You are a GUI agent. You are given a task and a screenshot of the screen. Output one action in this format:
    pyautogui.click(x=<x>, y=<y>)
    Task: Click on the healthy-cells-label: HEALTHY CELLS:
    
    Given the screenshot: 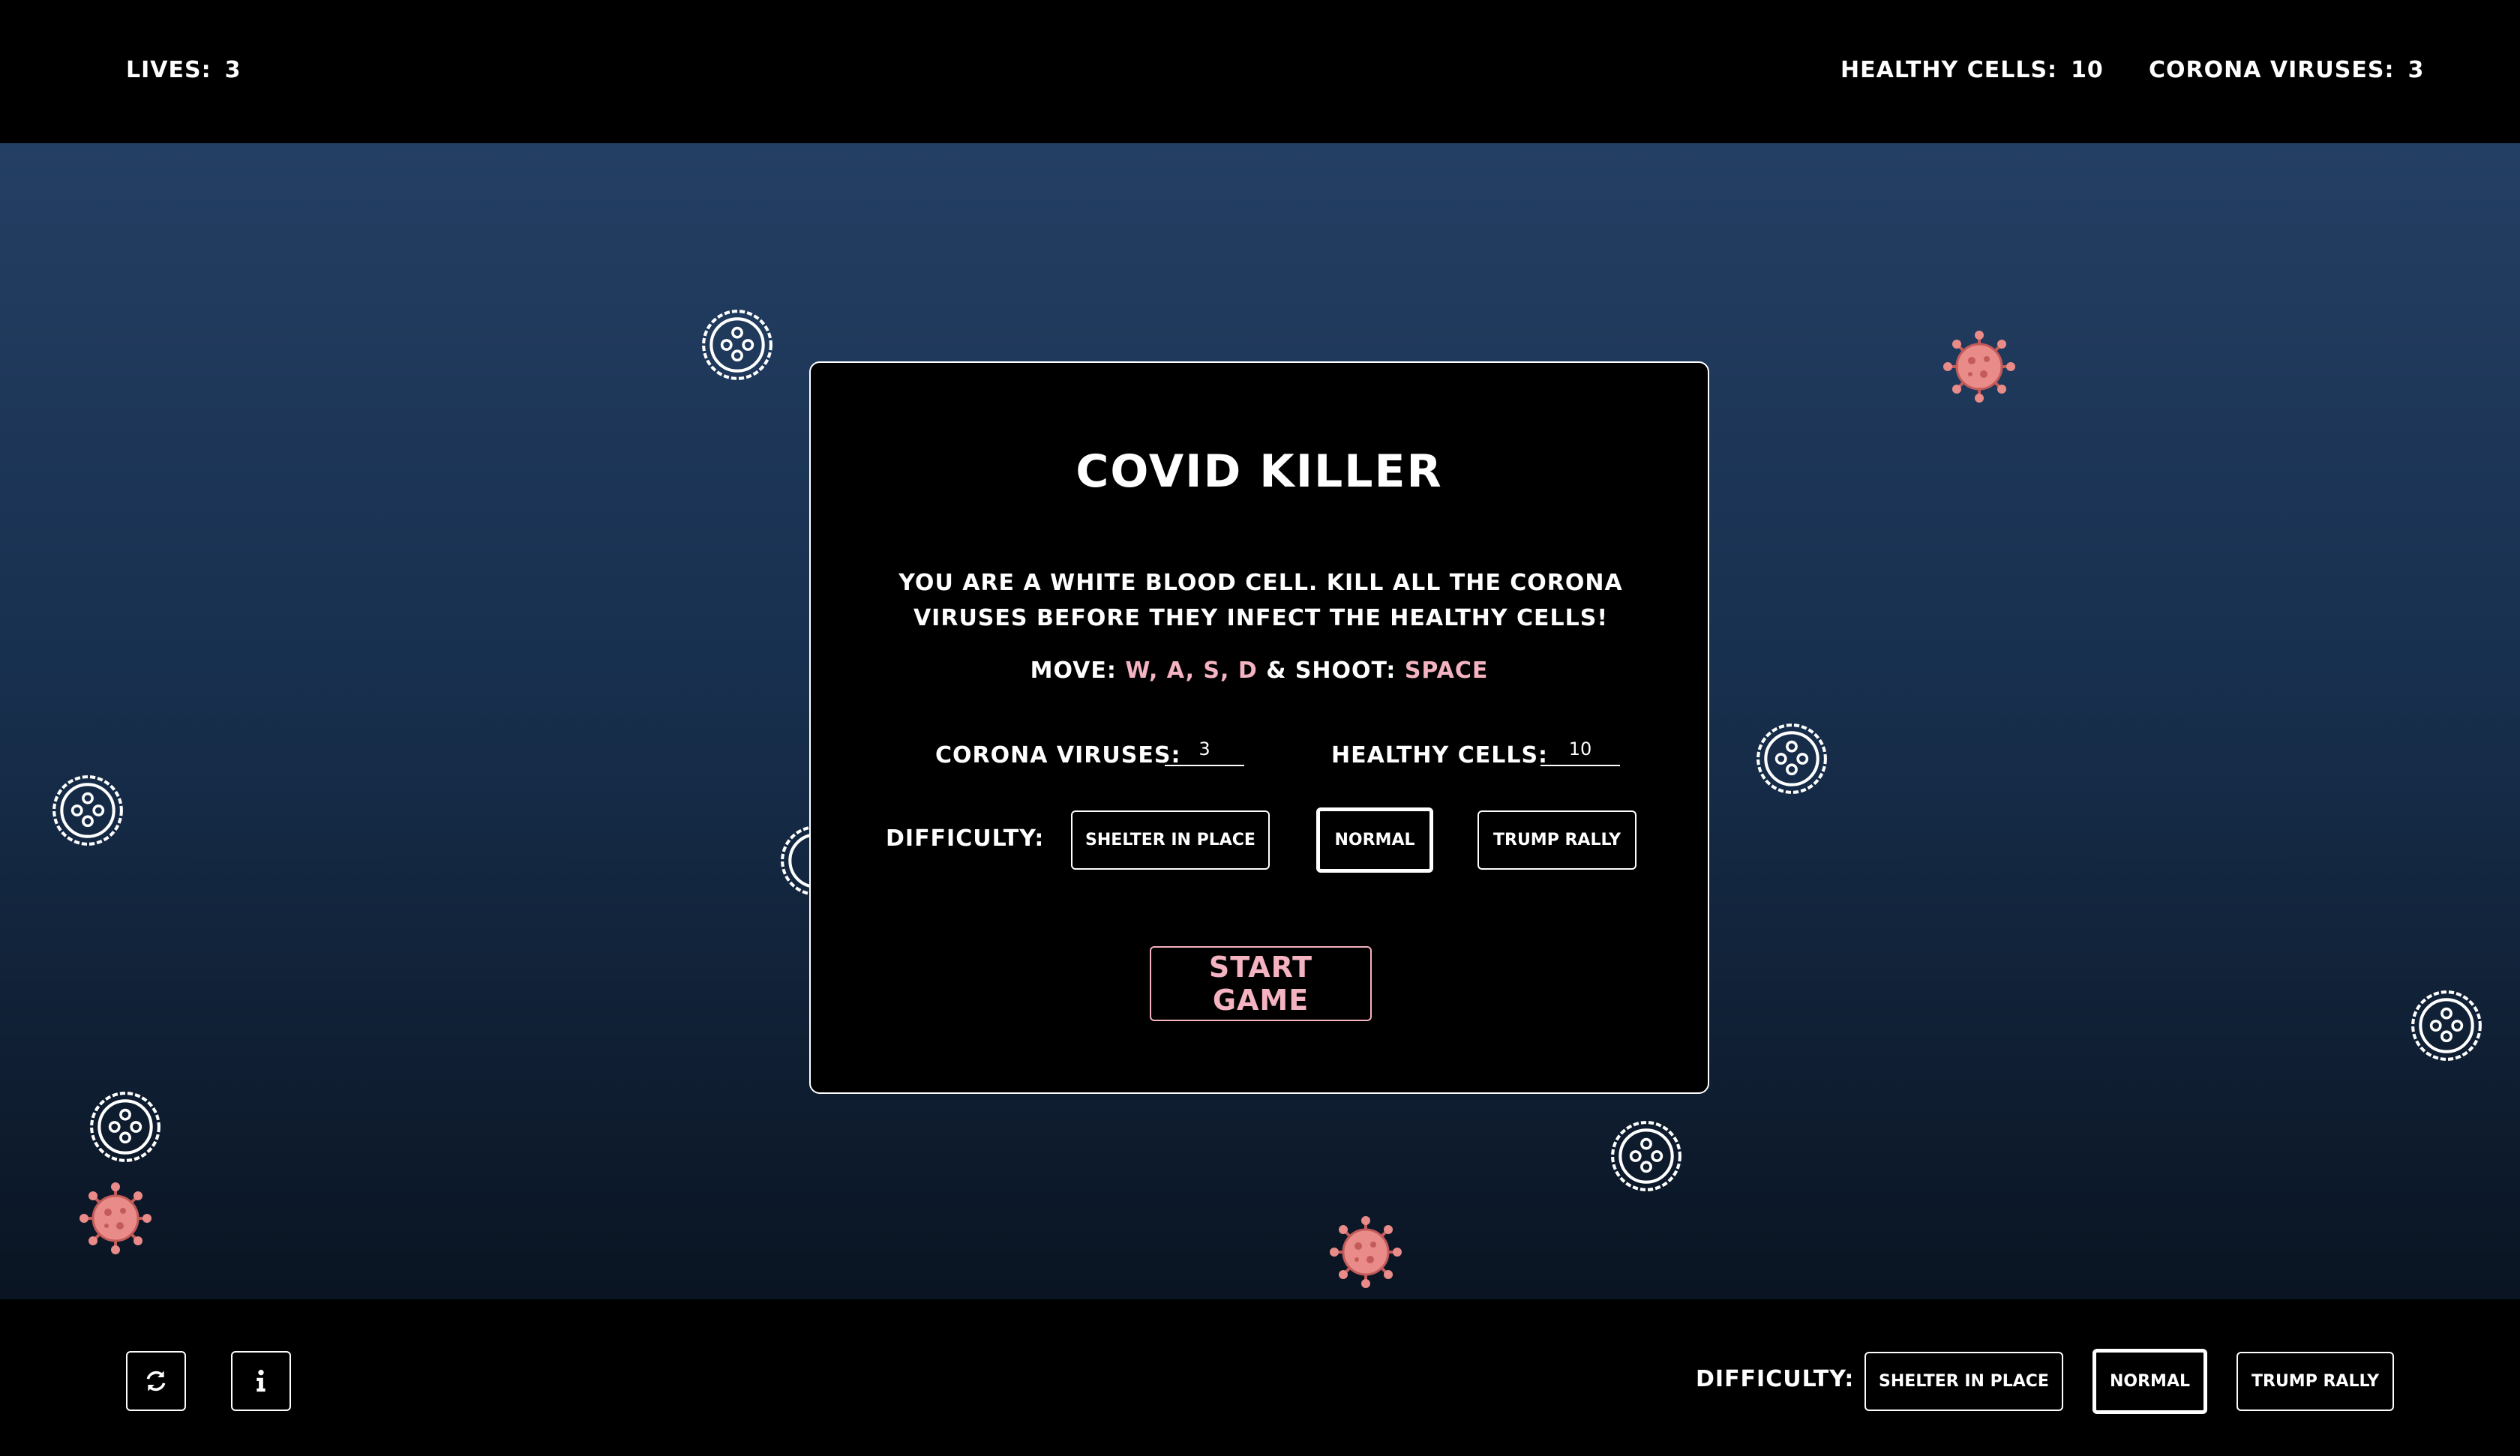 What is the action you would take?
    pyautogui.click(x=1949, y=70)
    